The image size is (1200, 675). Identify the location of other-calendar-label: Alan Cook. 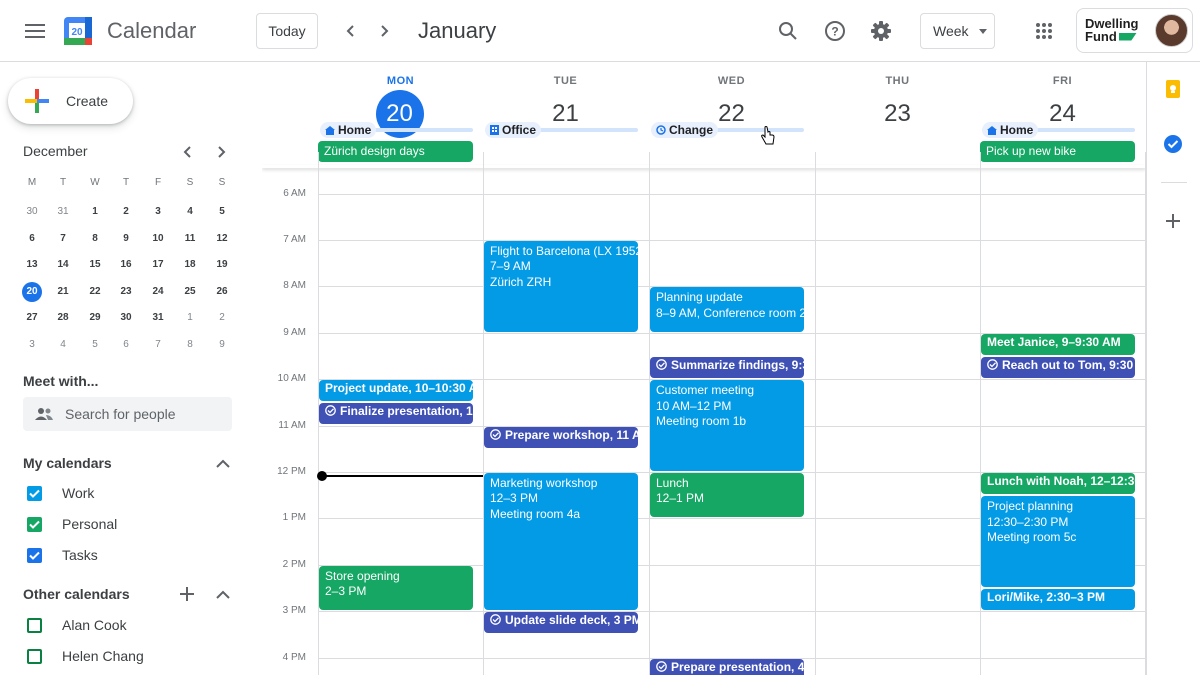
(94, 625).